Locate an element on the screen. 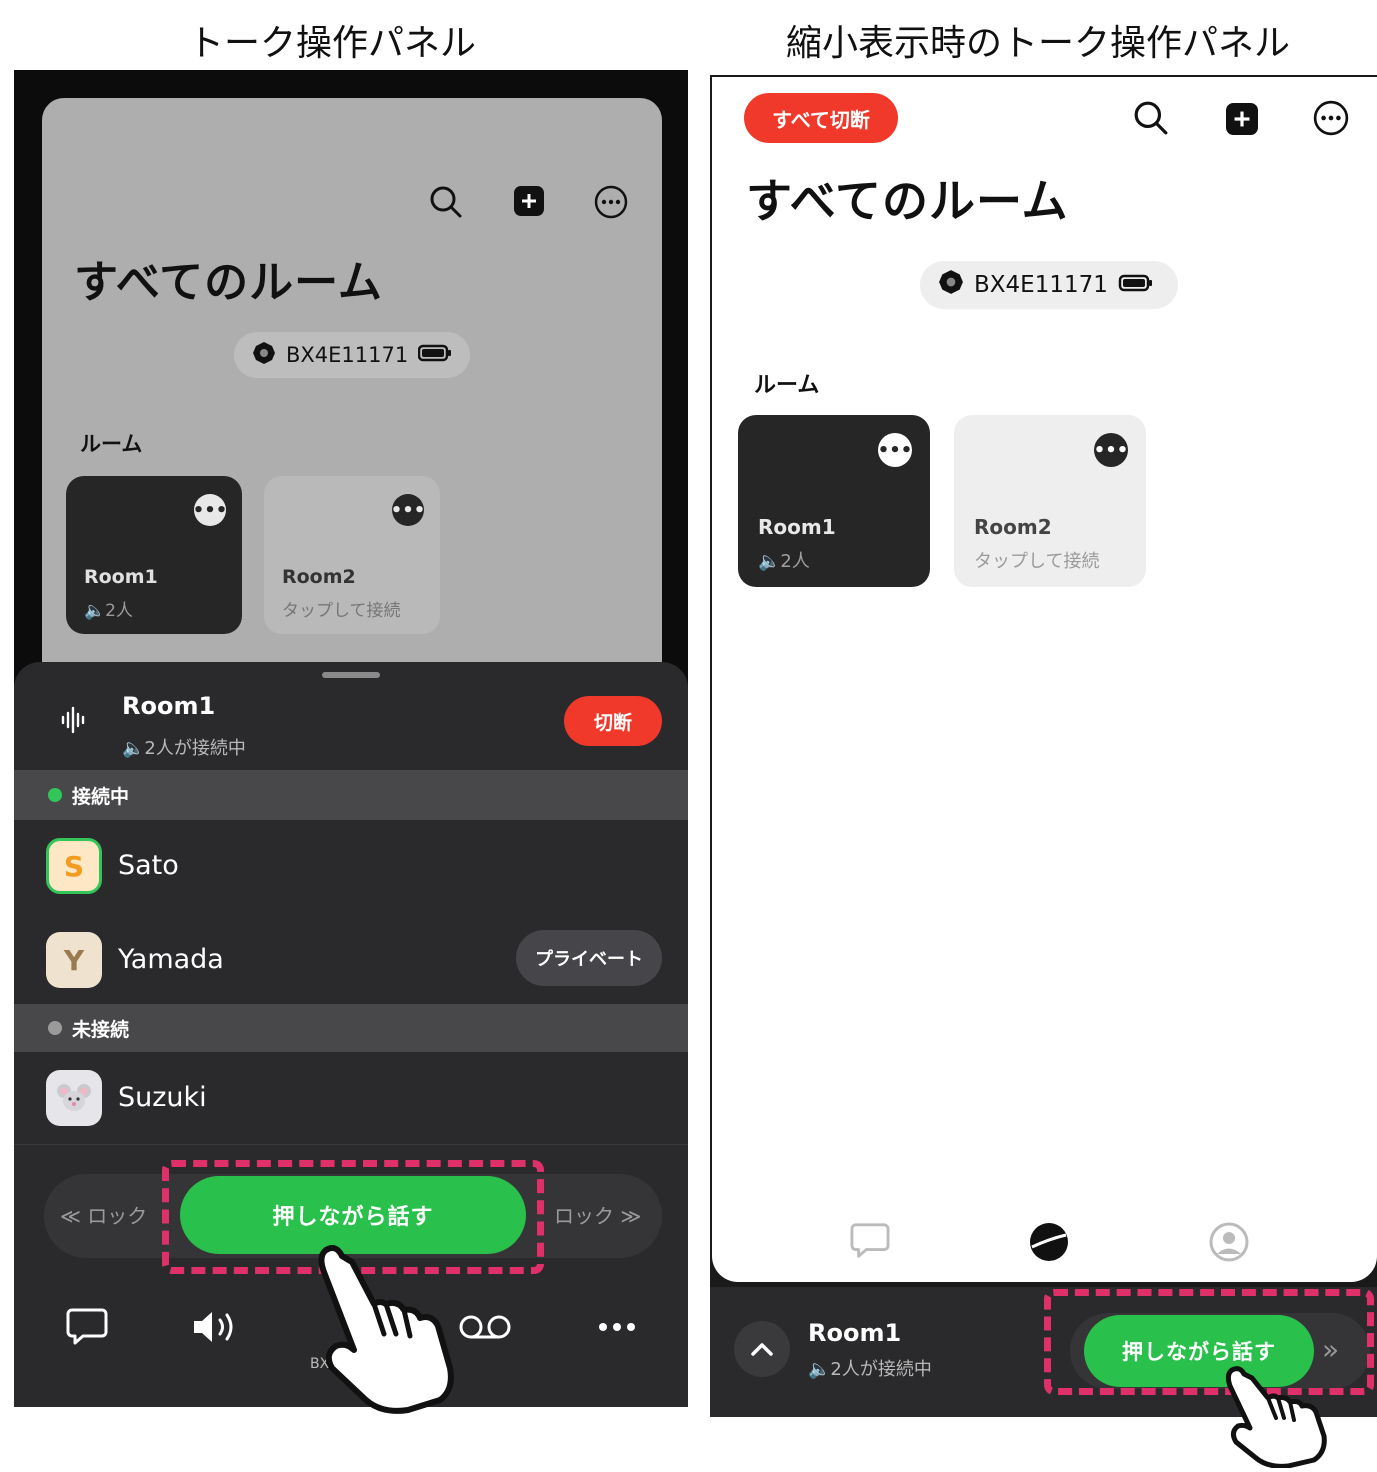  not-connected-group-header: 未接続 is located at coordinates (351, 1028).